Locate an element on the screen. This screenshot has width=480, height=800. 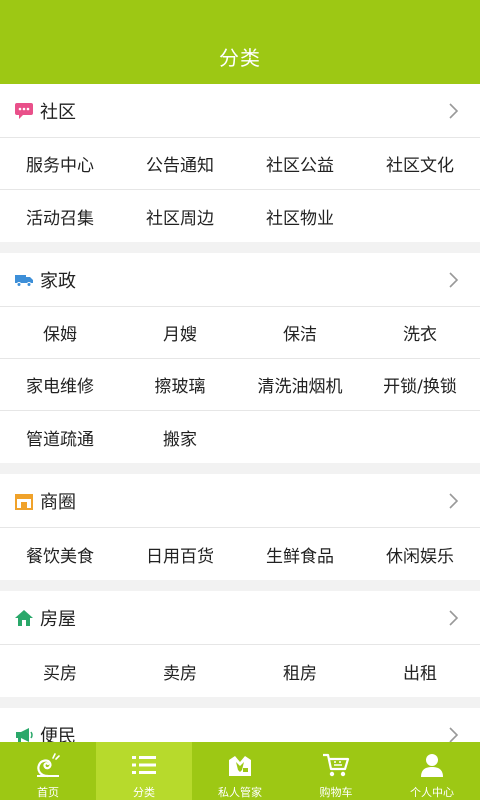
category-item-nanny: 保姆 is located at coordinates (60, 332).